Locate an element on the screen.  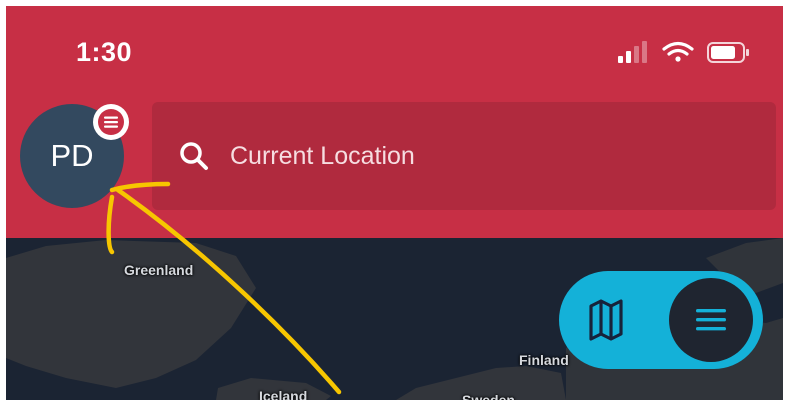
list-icon is located at coordinates (711, 320).